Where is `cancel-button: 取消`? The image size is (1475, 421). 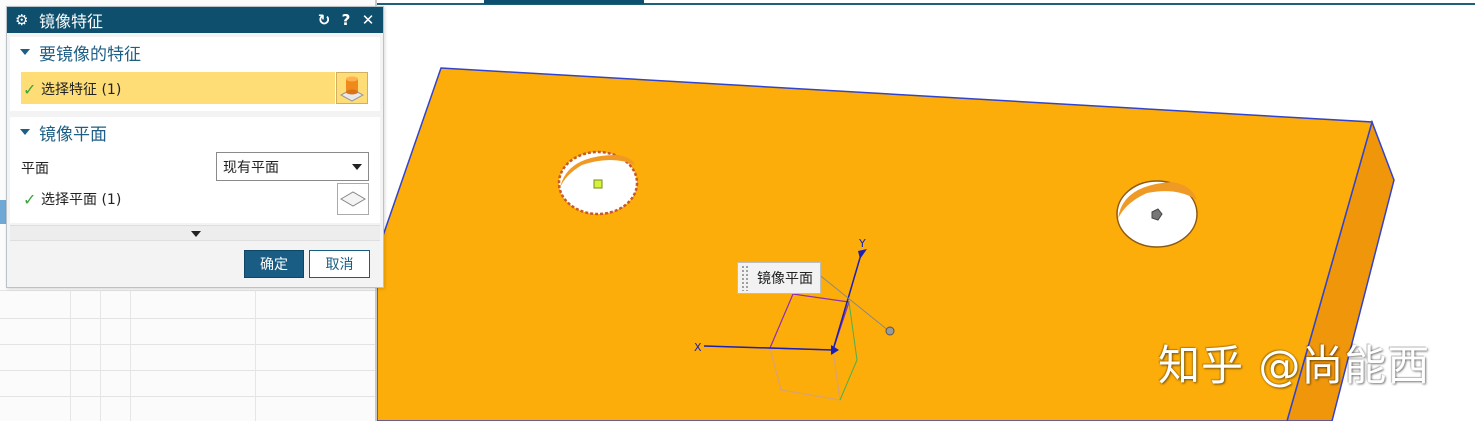
cancel-button: 取消 is located at coordinates (339, 264).